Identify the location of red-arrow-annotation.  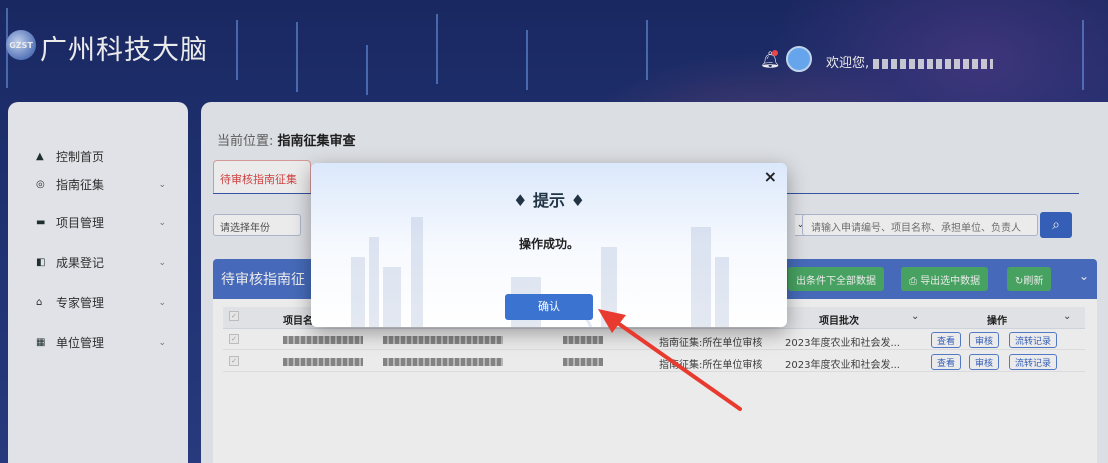
(670, 360).